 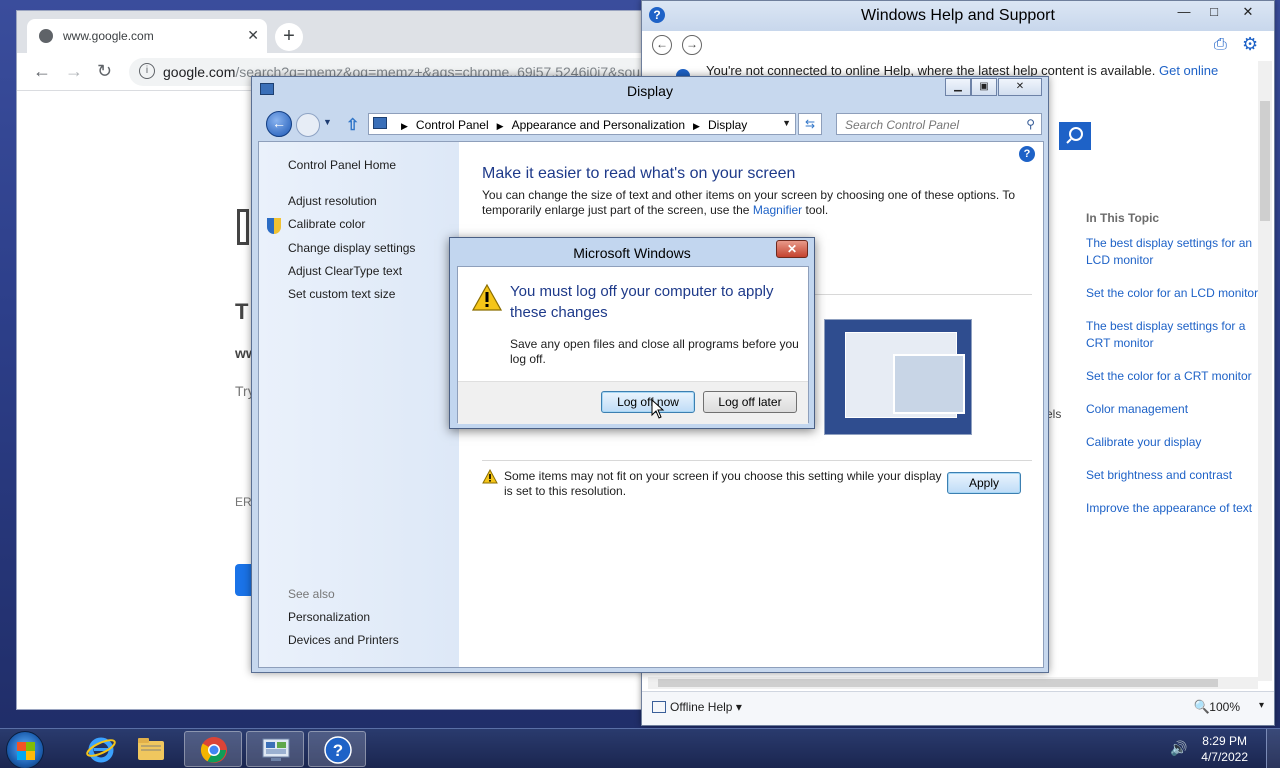 I want to click on close-tab-icon: ✕, so click(x=253, y=35).